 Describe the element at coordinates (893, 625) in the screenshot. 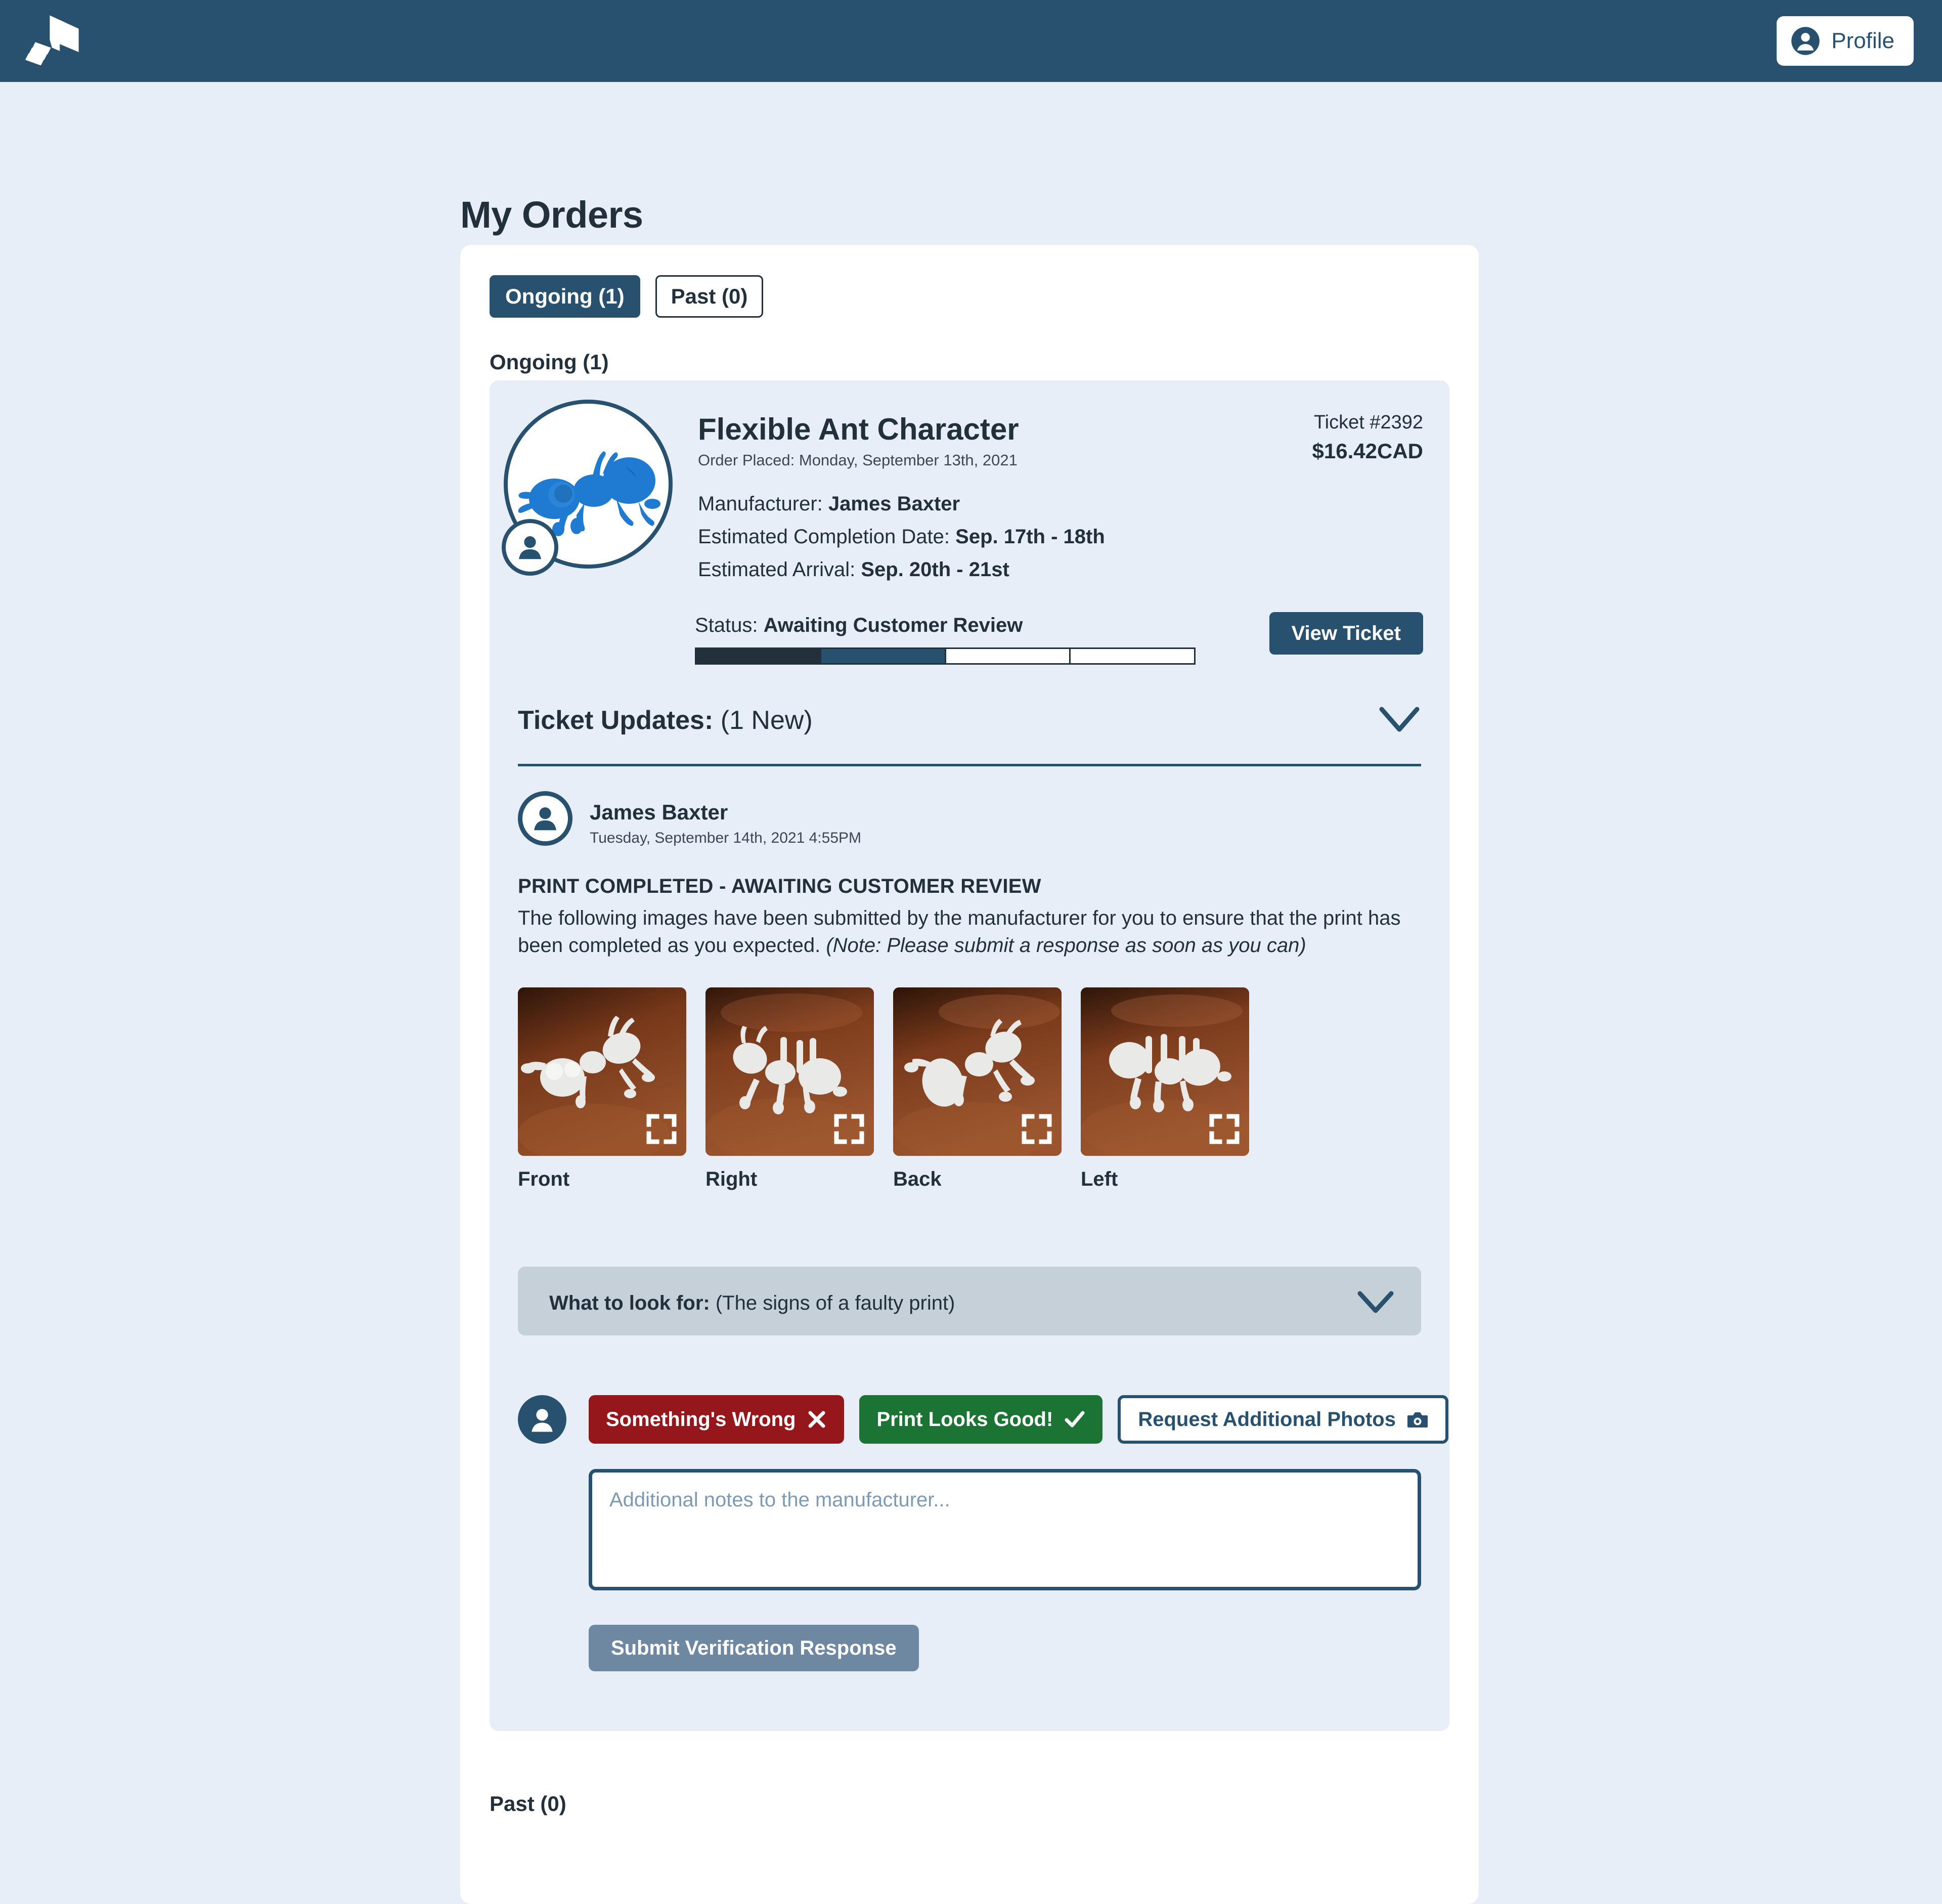

I see `status-value: Awaiting Customer Review` at that location.